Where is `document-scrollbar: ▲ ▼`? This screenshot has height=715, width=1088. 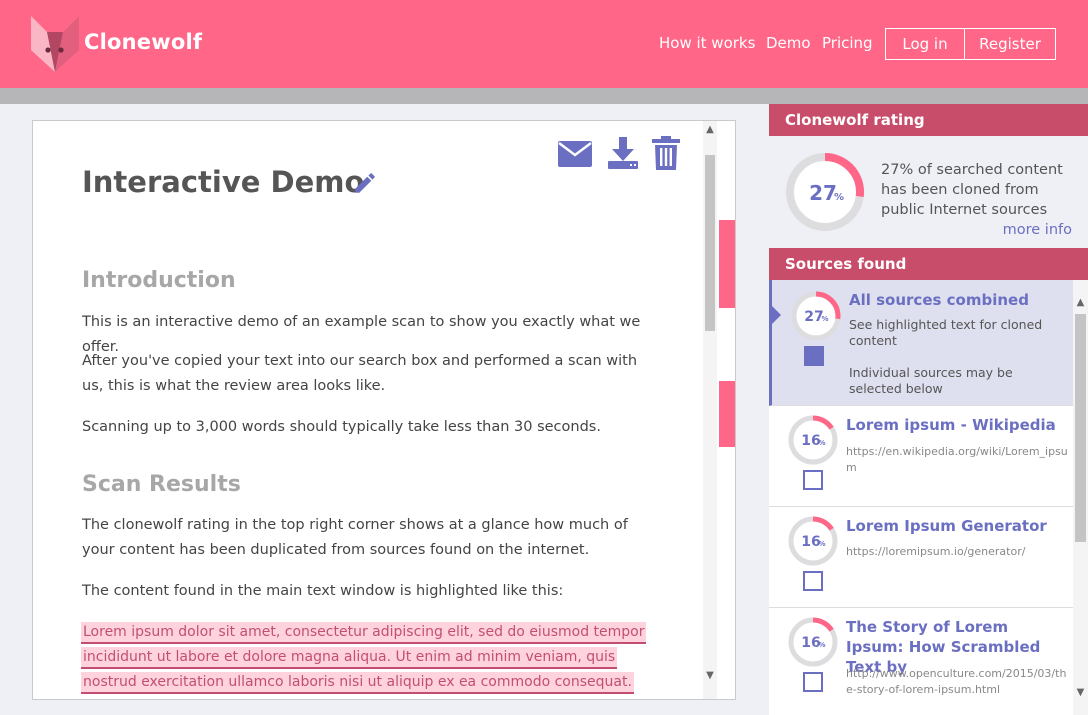 document-scrollbar: ▲ ▼ is located at coordinates (710, 410).